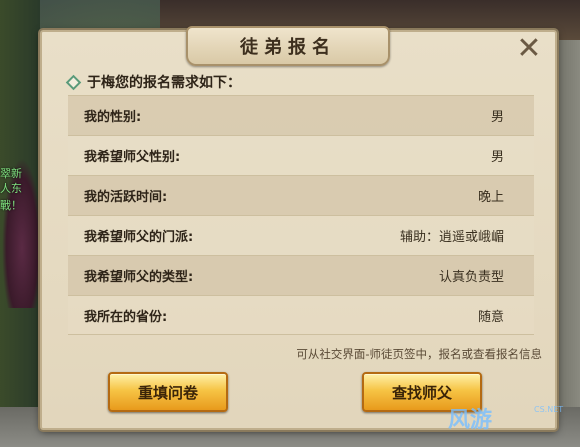 Image resolution: width=580 pixels, height=447 pixels. I want to click on background-name-text: 人东, so click(11, 188).